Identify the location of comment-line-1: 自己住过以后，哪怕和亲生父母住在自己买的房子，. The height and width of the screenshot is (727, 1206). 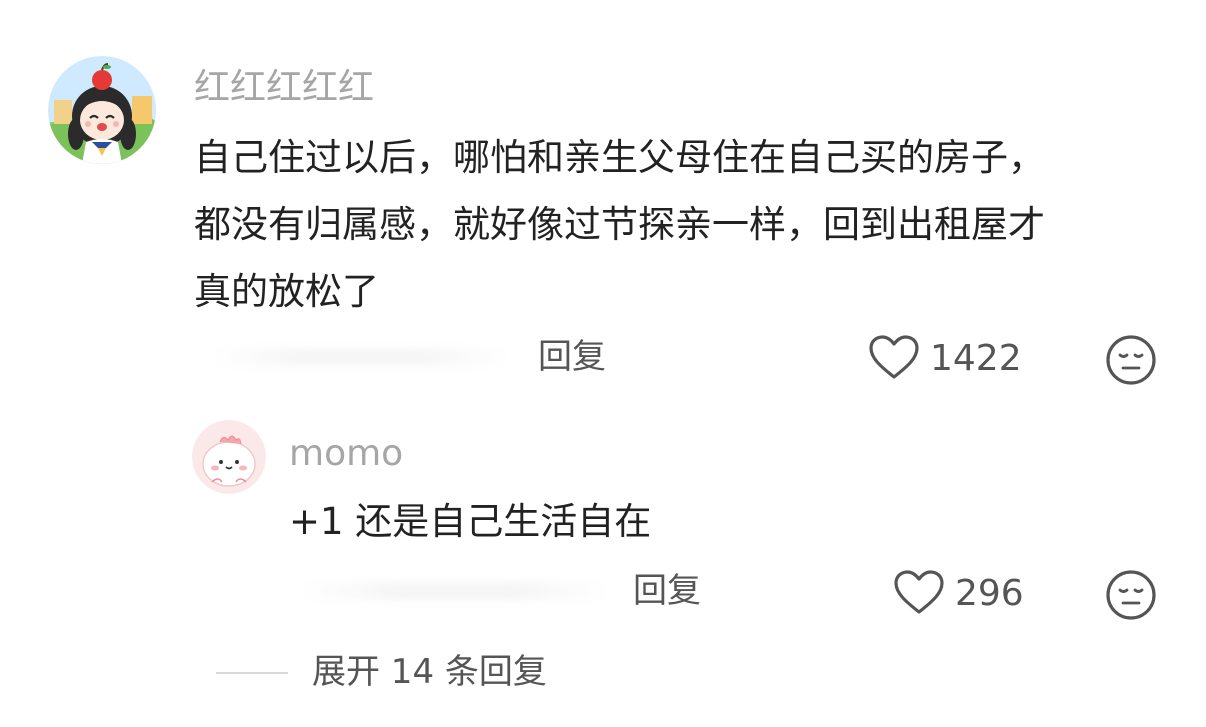
(619, 157).